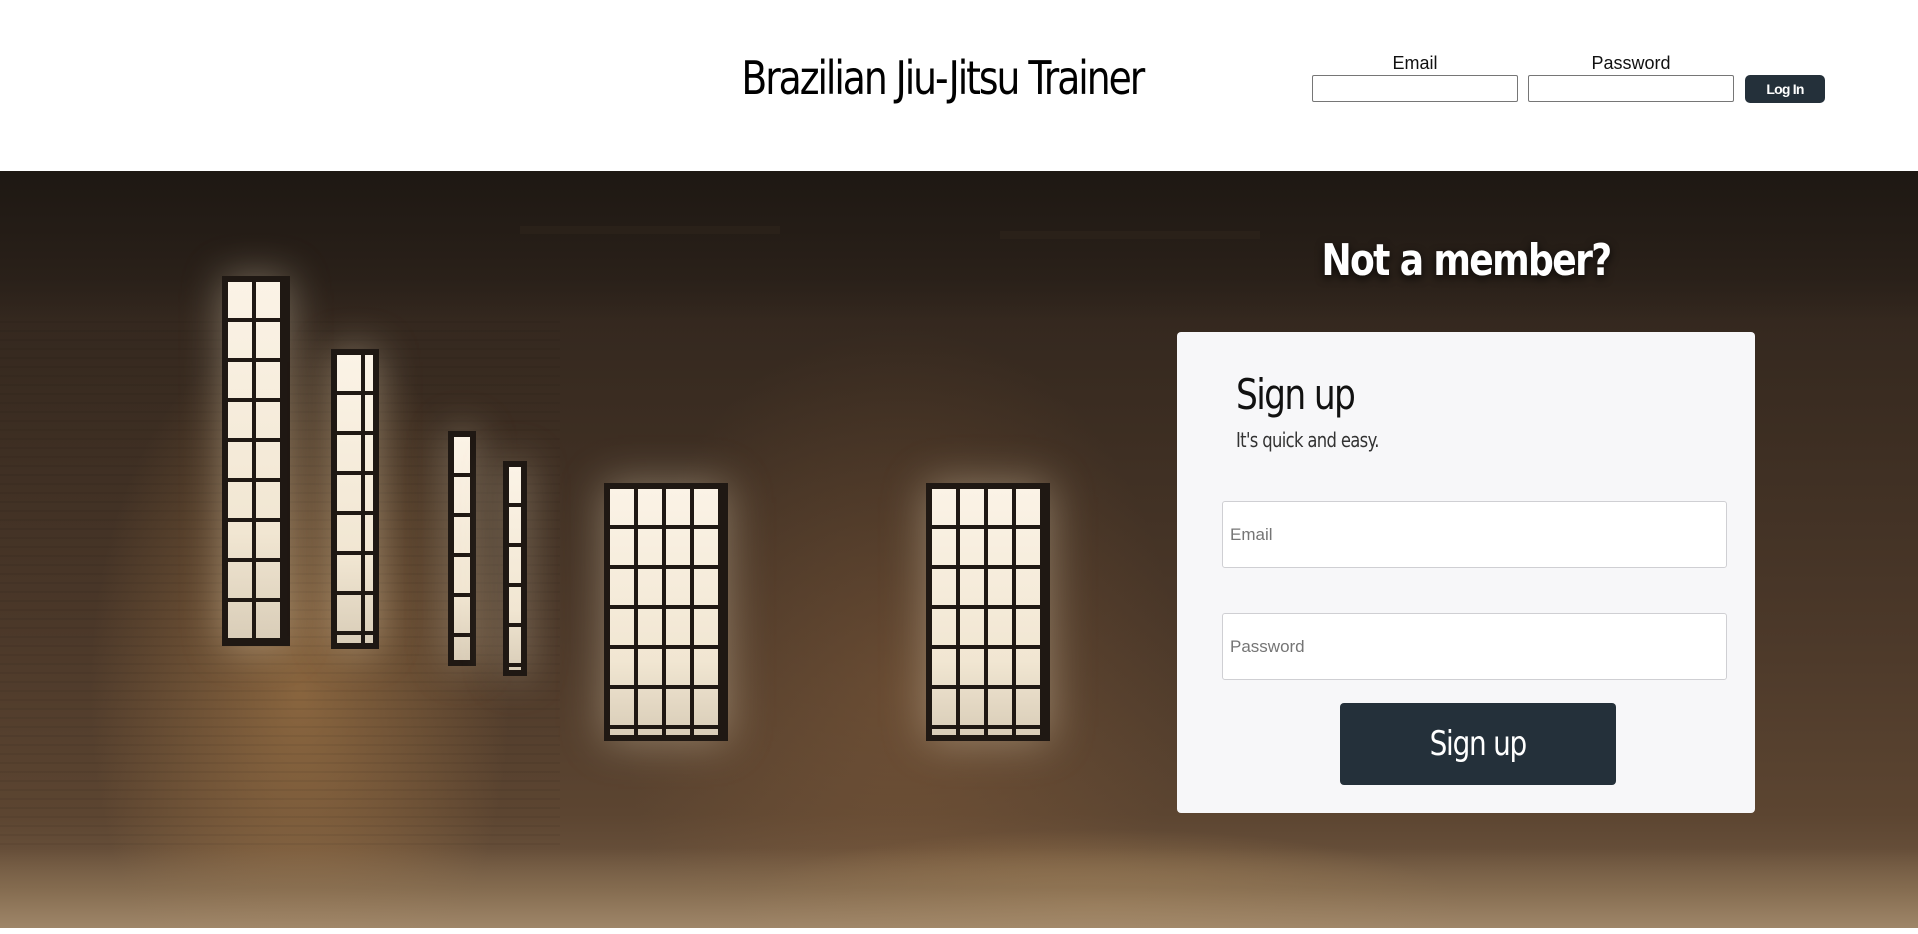 Image resolution: width=1918 pixels, height=934 pixels. Describe the element at coordinates (1785, 89) in the screenshot. I see `login-button: Log In` at that location.